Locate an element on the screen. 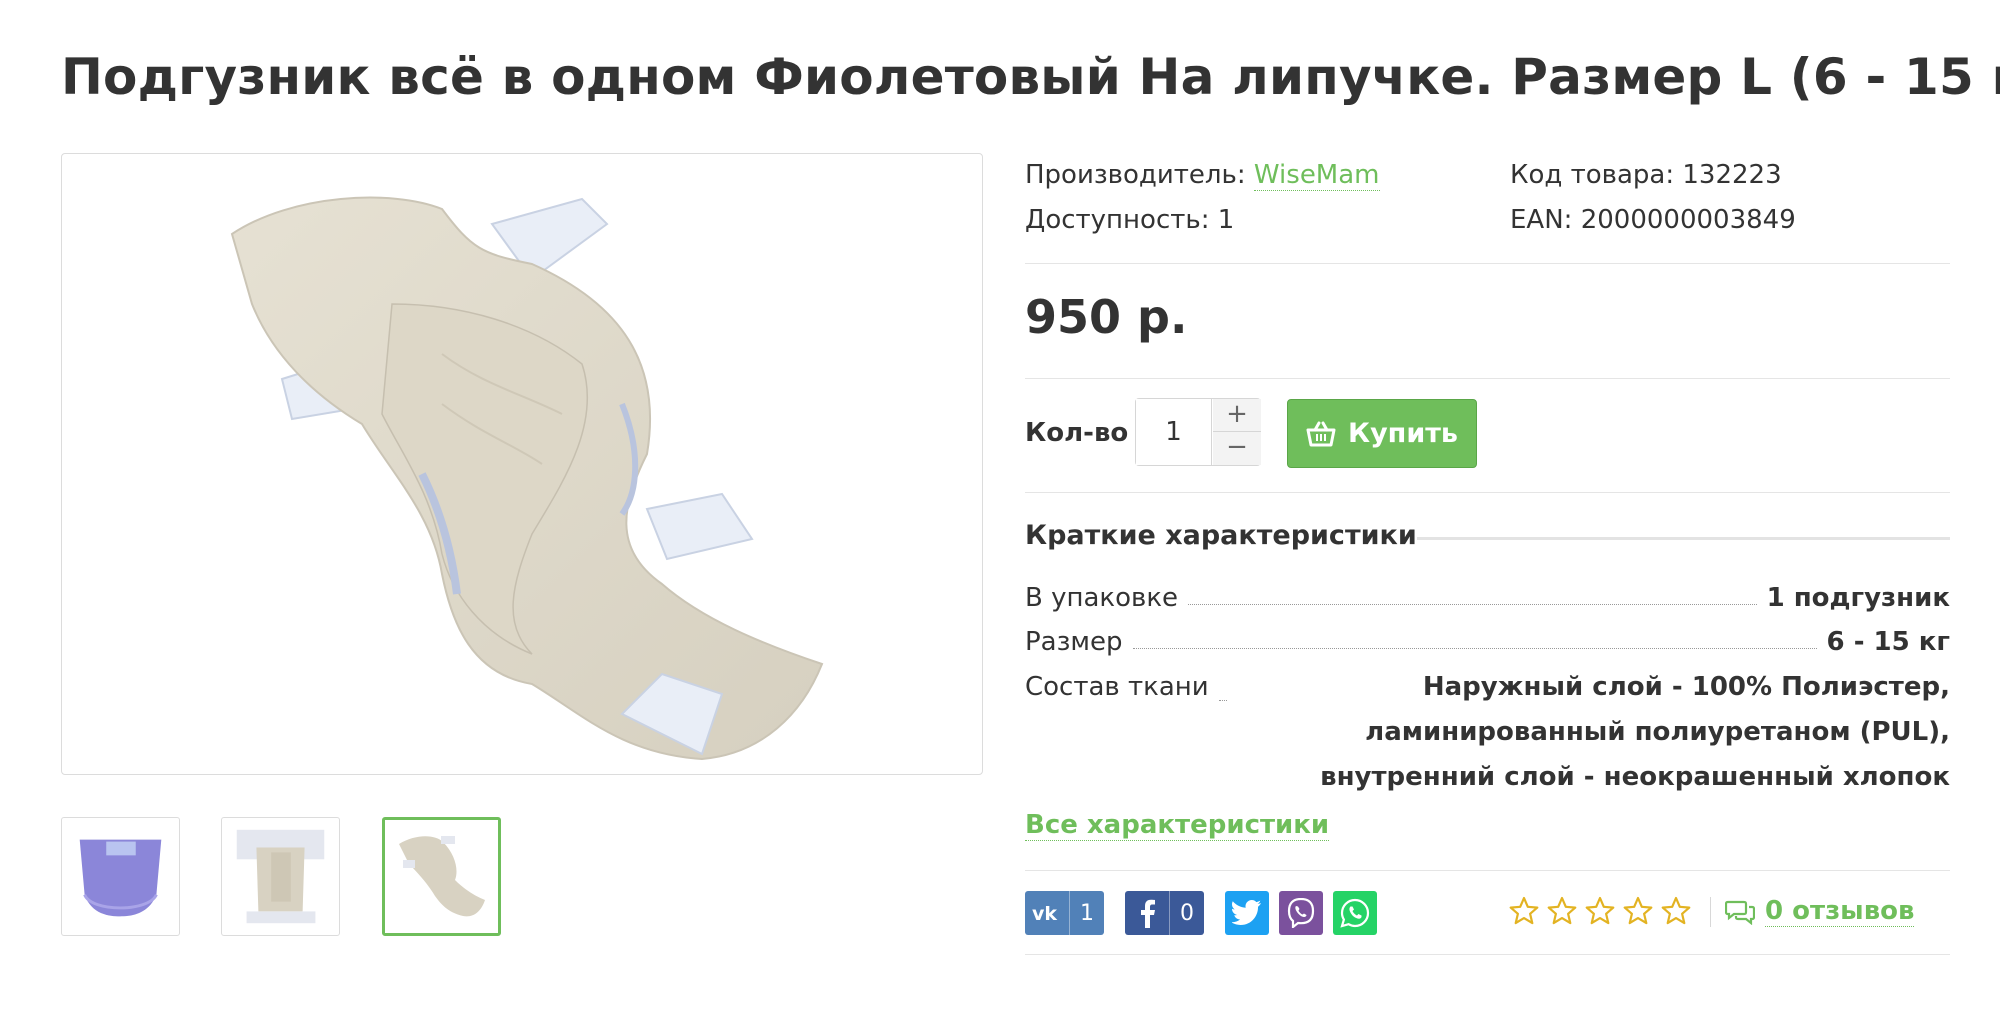 Image resolution: width=2000 pixels, height=1024 pixels. thumbnail-diaper-front is located at coordinates (120, 876).